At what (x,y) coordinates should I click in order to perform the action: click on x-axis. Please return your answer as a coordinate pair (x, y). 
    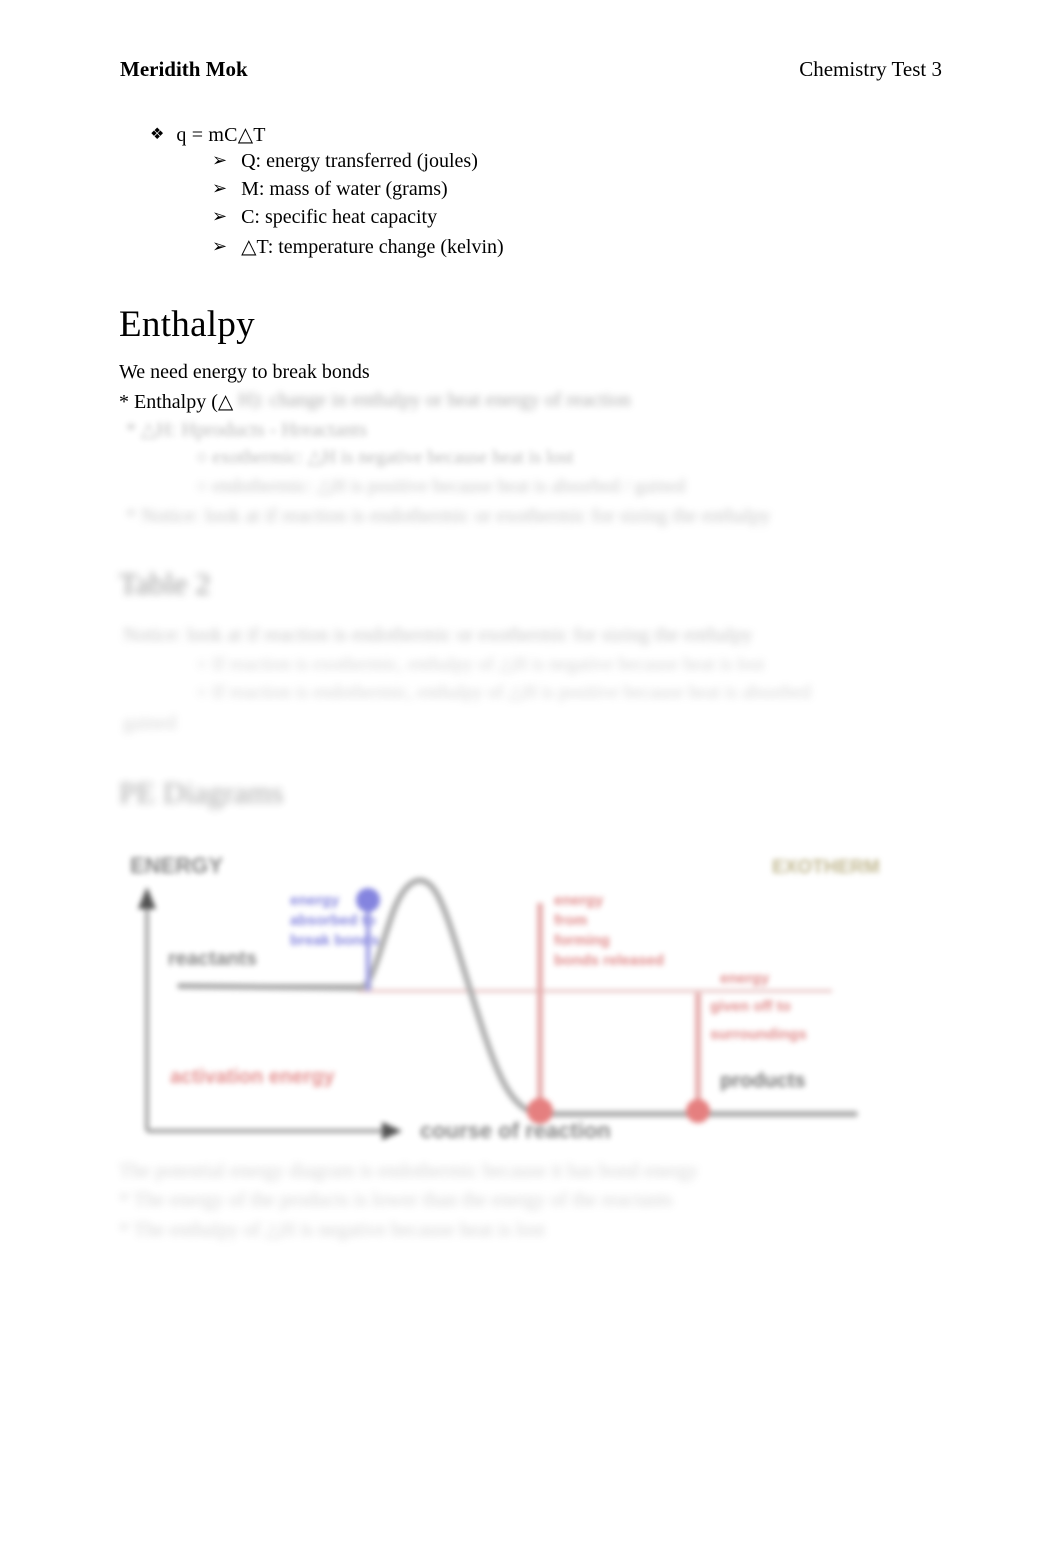
    Looking at the image, I should click on (274, 1131).